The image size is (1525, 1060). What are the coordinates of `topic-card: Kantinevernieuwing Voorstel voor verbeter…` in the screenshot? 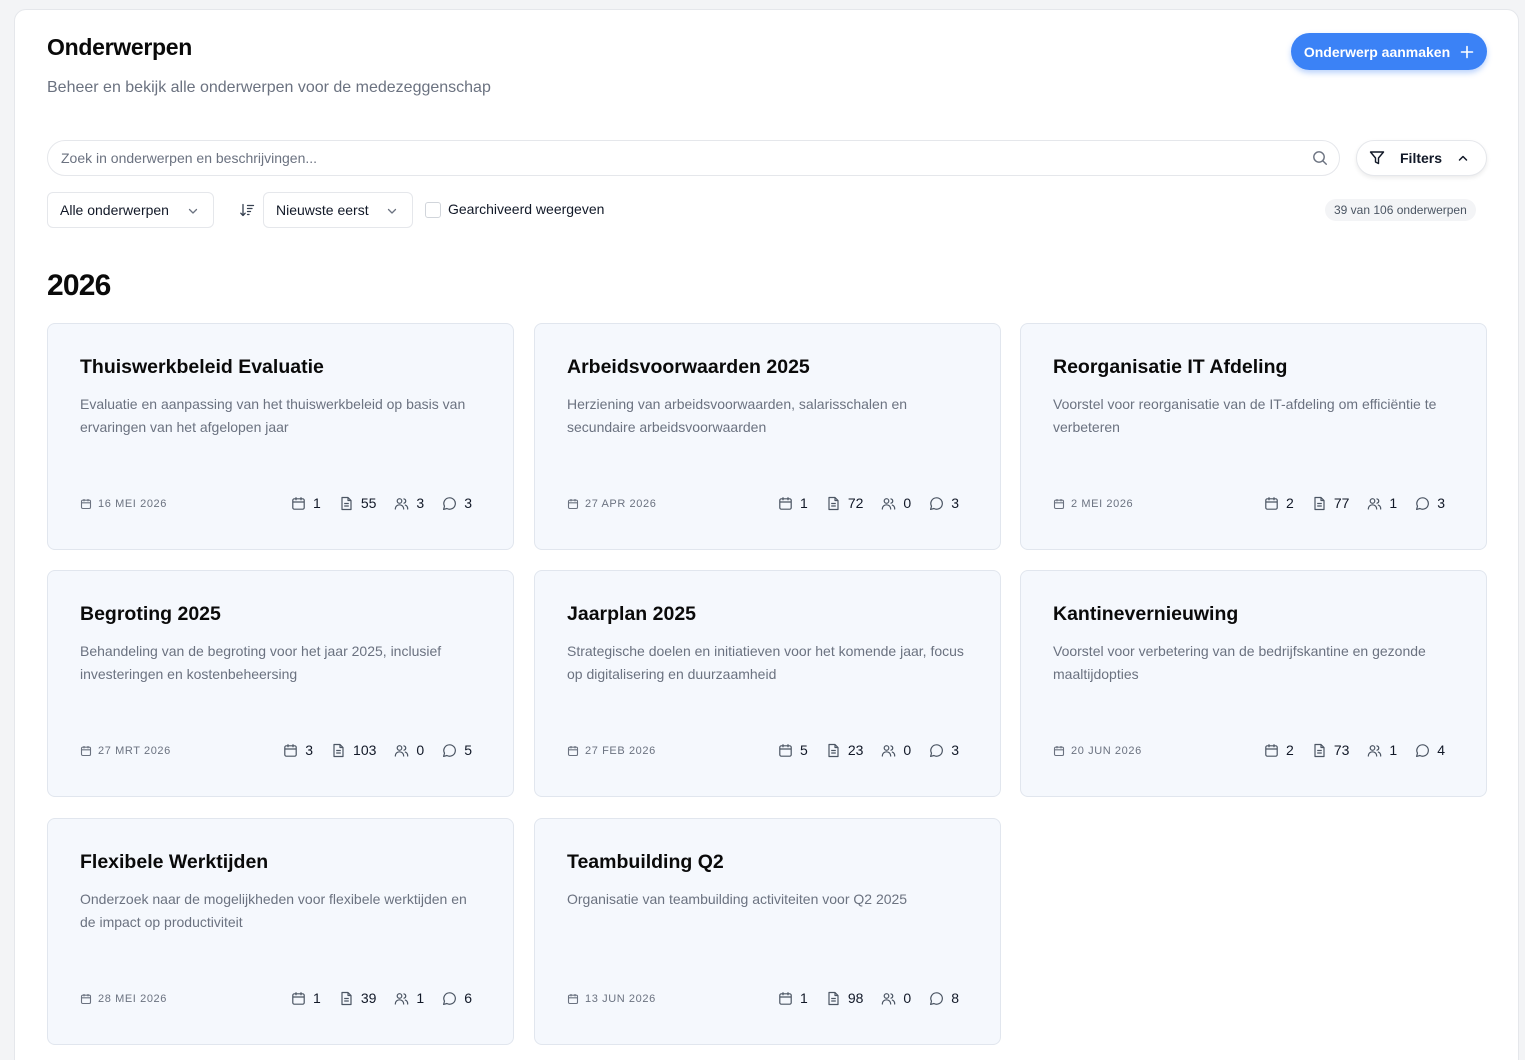 It's located at (1253, 683).